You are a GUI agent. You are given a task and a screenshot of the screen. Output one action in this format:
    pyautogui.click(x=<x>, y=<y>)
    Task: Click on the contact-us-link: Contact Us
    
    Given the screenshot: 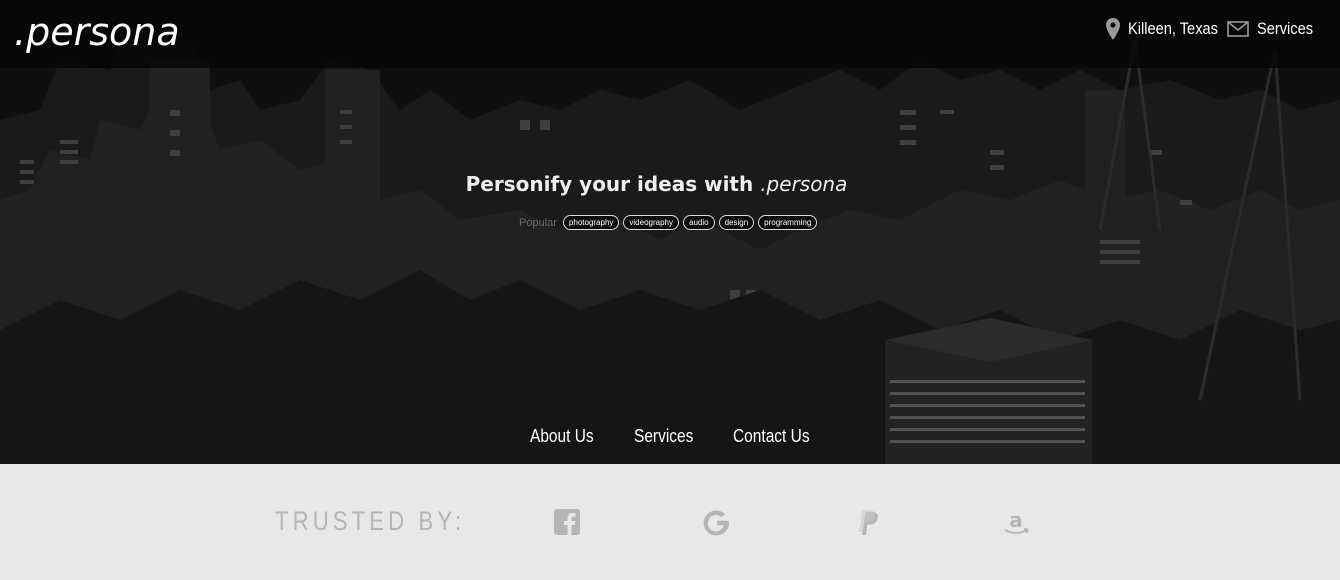 What is the action you would take?
    pyautogui.click(x=771, y=436)
    